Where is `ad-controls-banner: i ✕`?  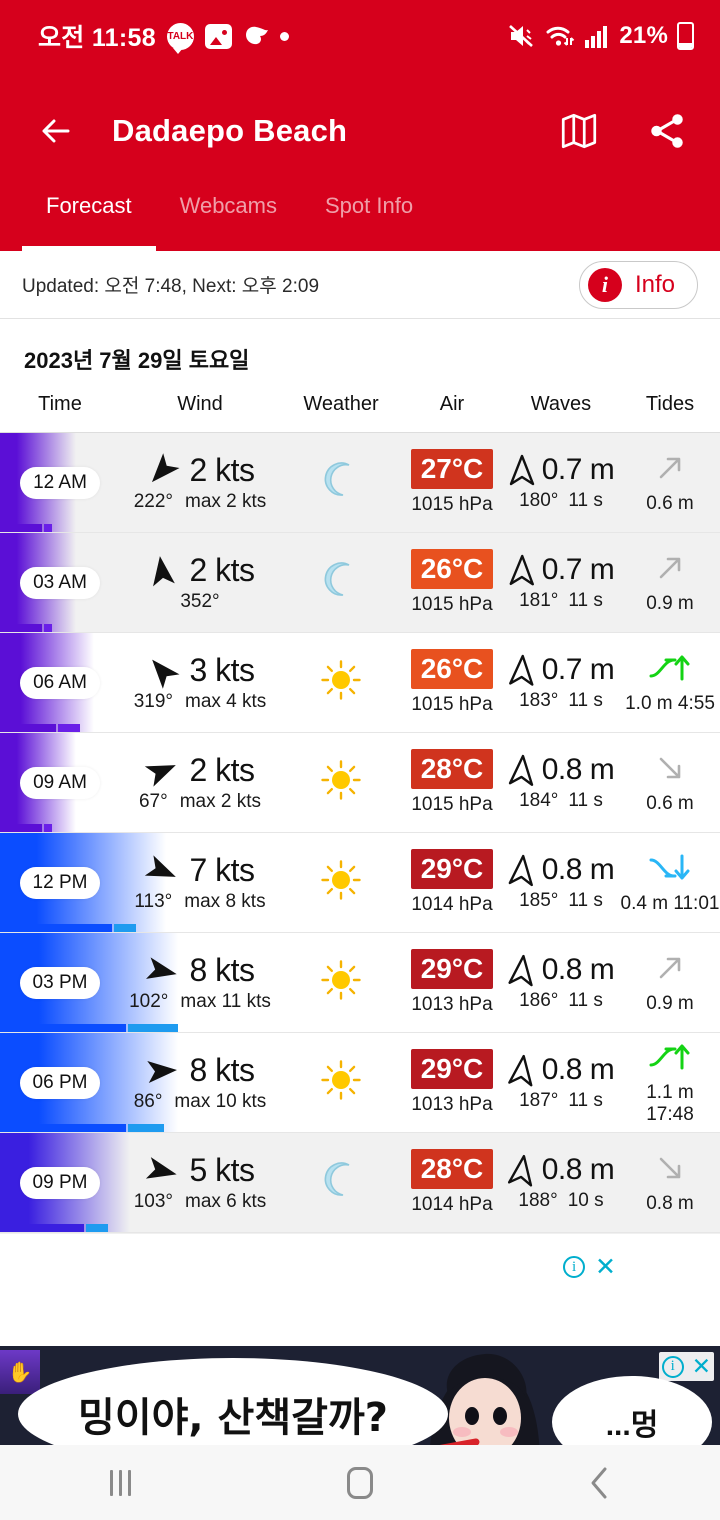
ad-controls-banner: i ✕ is located at coordinates (686, 1366).